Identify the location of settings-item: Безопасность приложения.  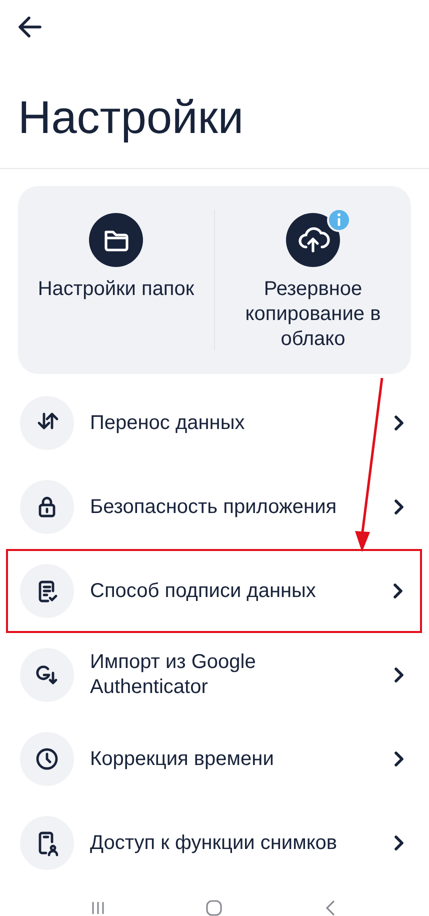
(214, 507).